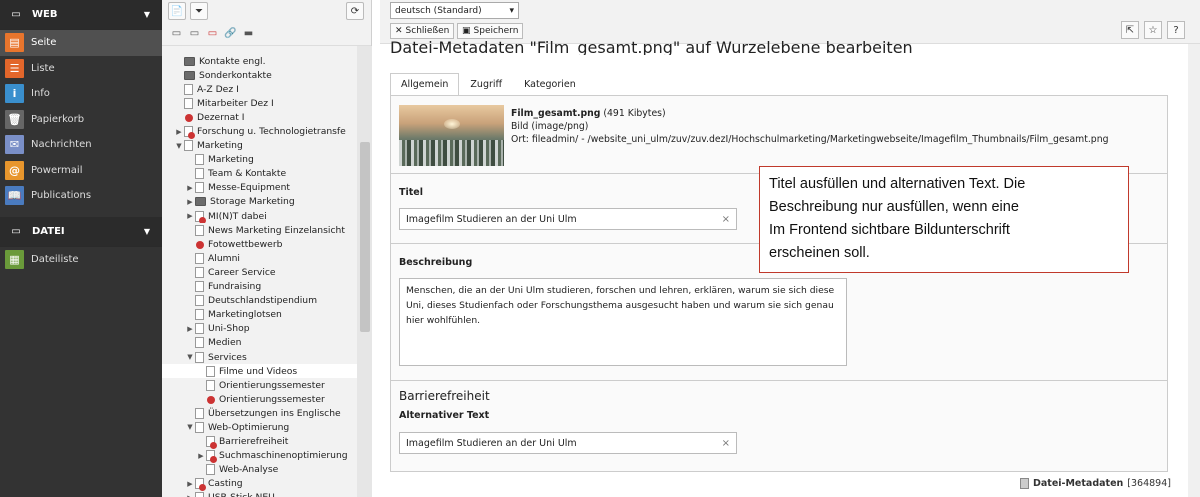  Describe the element at coordinates (260, 329) in the screenshot. I see `tree-node: ▶ Uni-Shop` at that location.